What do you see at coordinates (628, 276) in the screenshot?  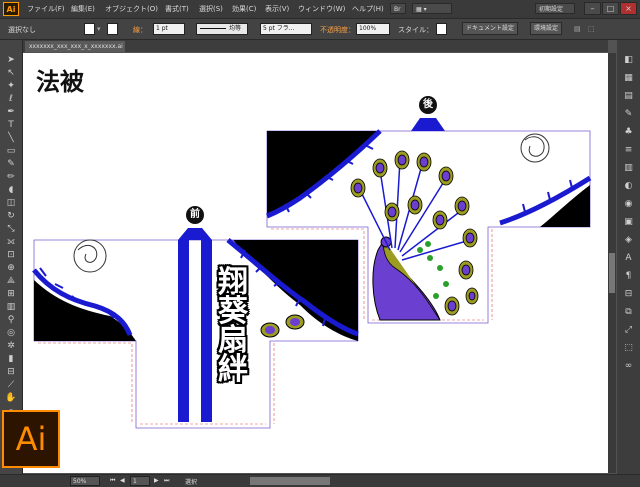 I see `paragraph-panel-icon: ¶` at bounding box center [628, 276].